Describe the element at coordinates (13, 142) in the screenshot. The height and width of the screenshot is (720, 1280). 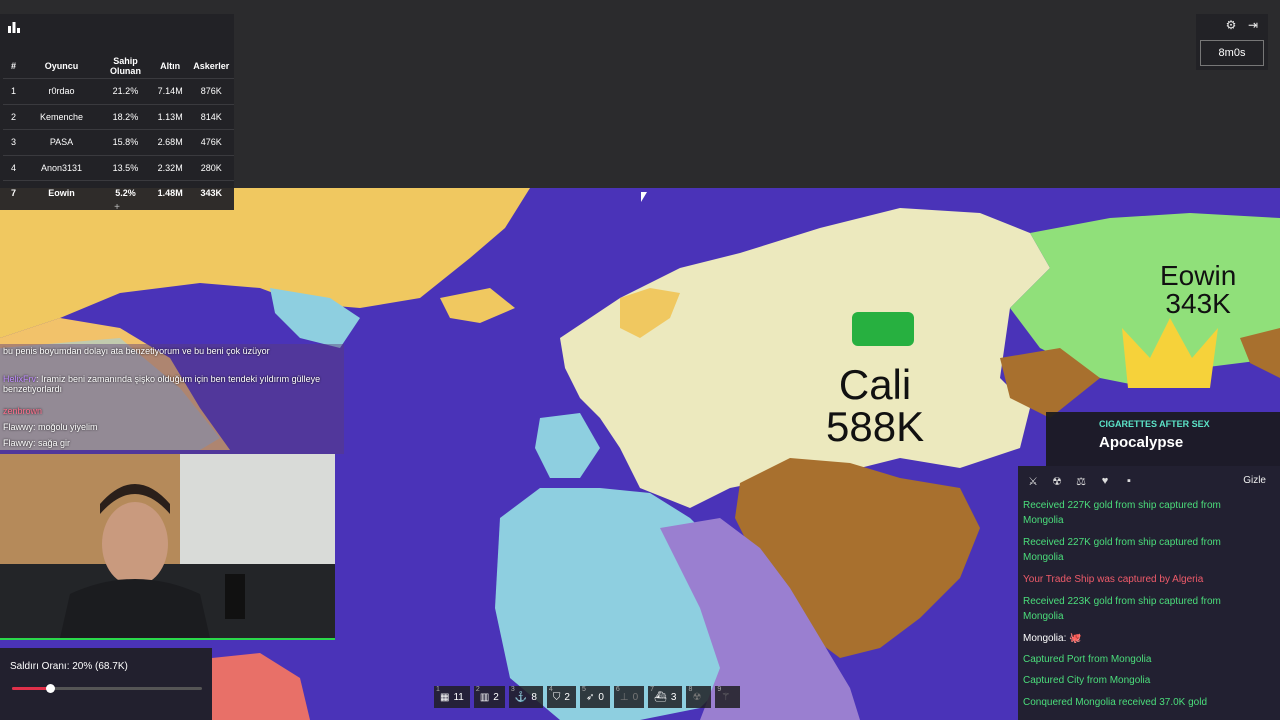
I see `rank: 3` at that location.